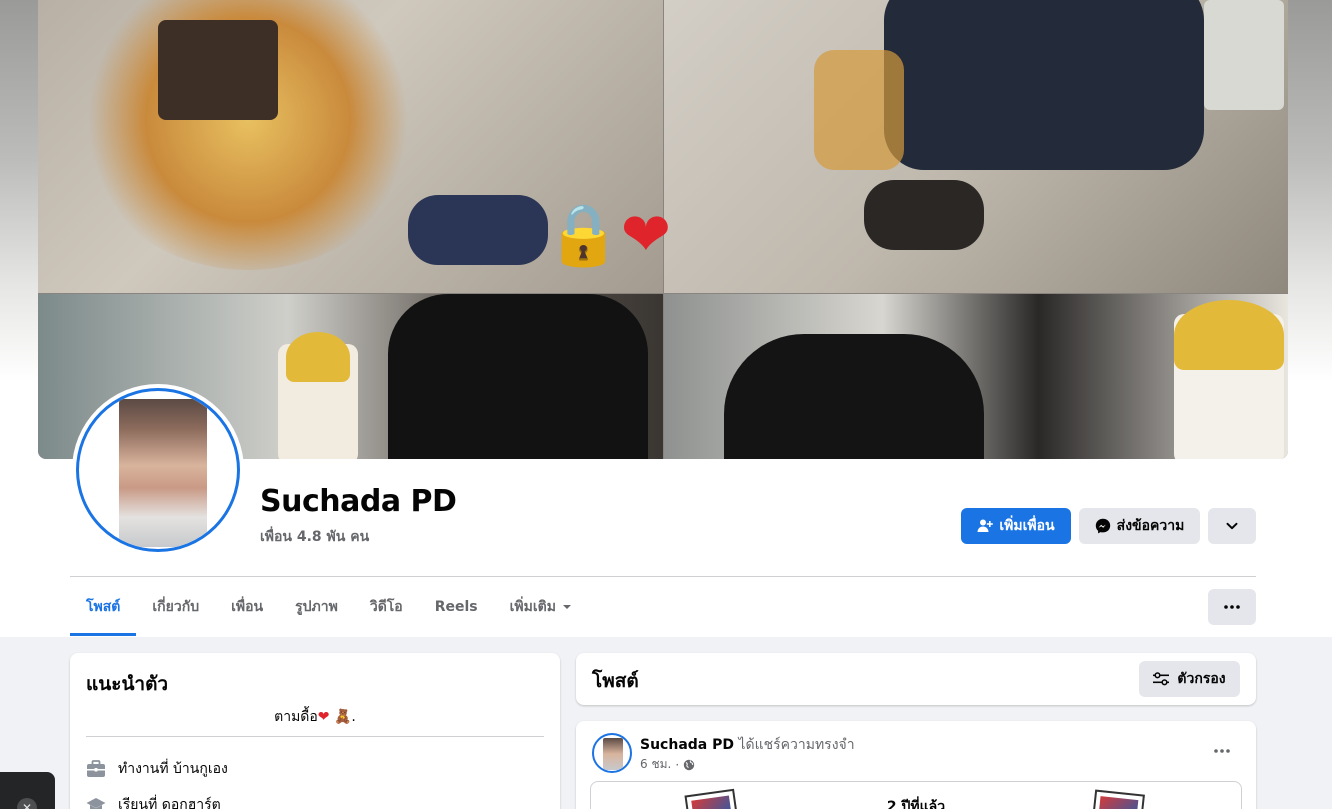  What do you see at coordinates (689, 765) in the screenshot?
I see `globe-icon` at bounding box center [689, 765].